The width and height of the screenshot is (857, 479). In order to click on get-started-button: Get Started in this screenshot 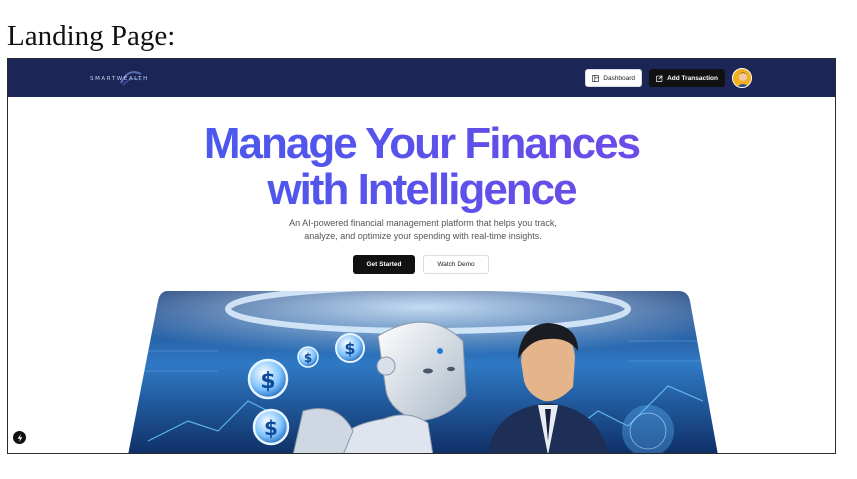, I will do `click(384, 264)`.